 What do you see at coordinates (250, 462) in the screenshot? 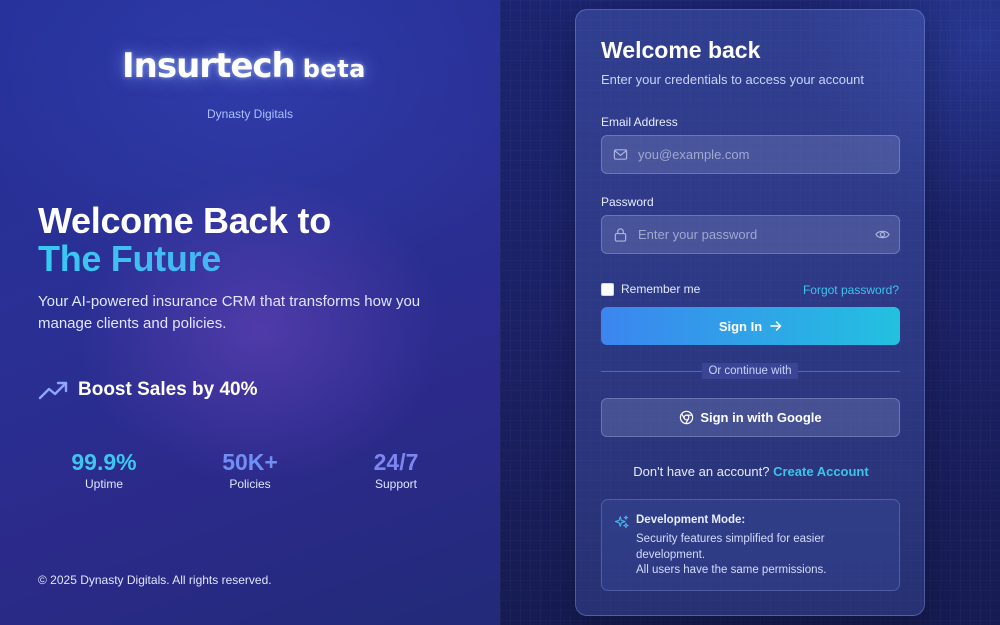
I see `stat-value: 50K+` at bounding box center [250, 462].